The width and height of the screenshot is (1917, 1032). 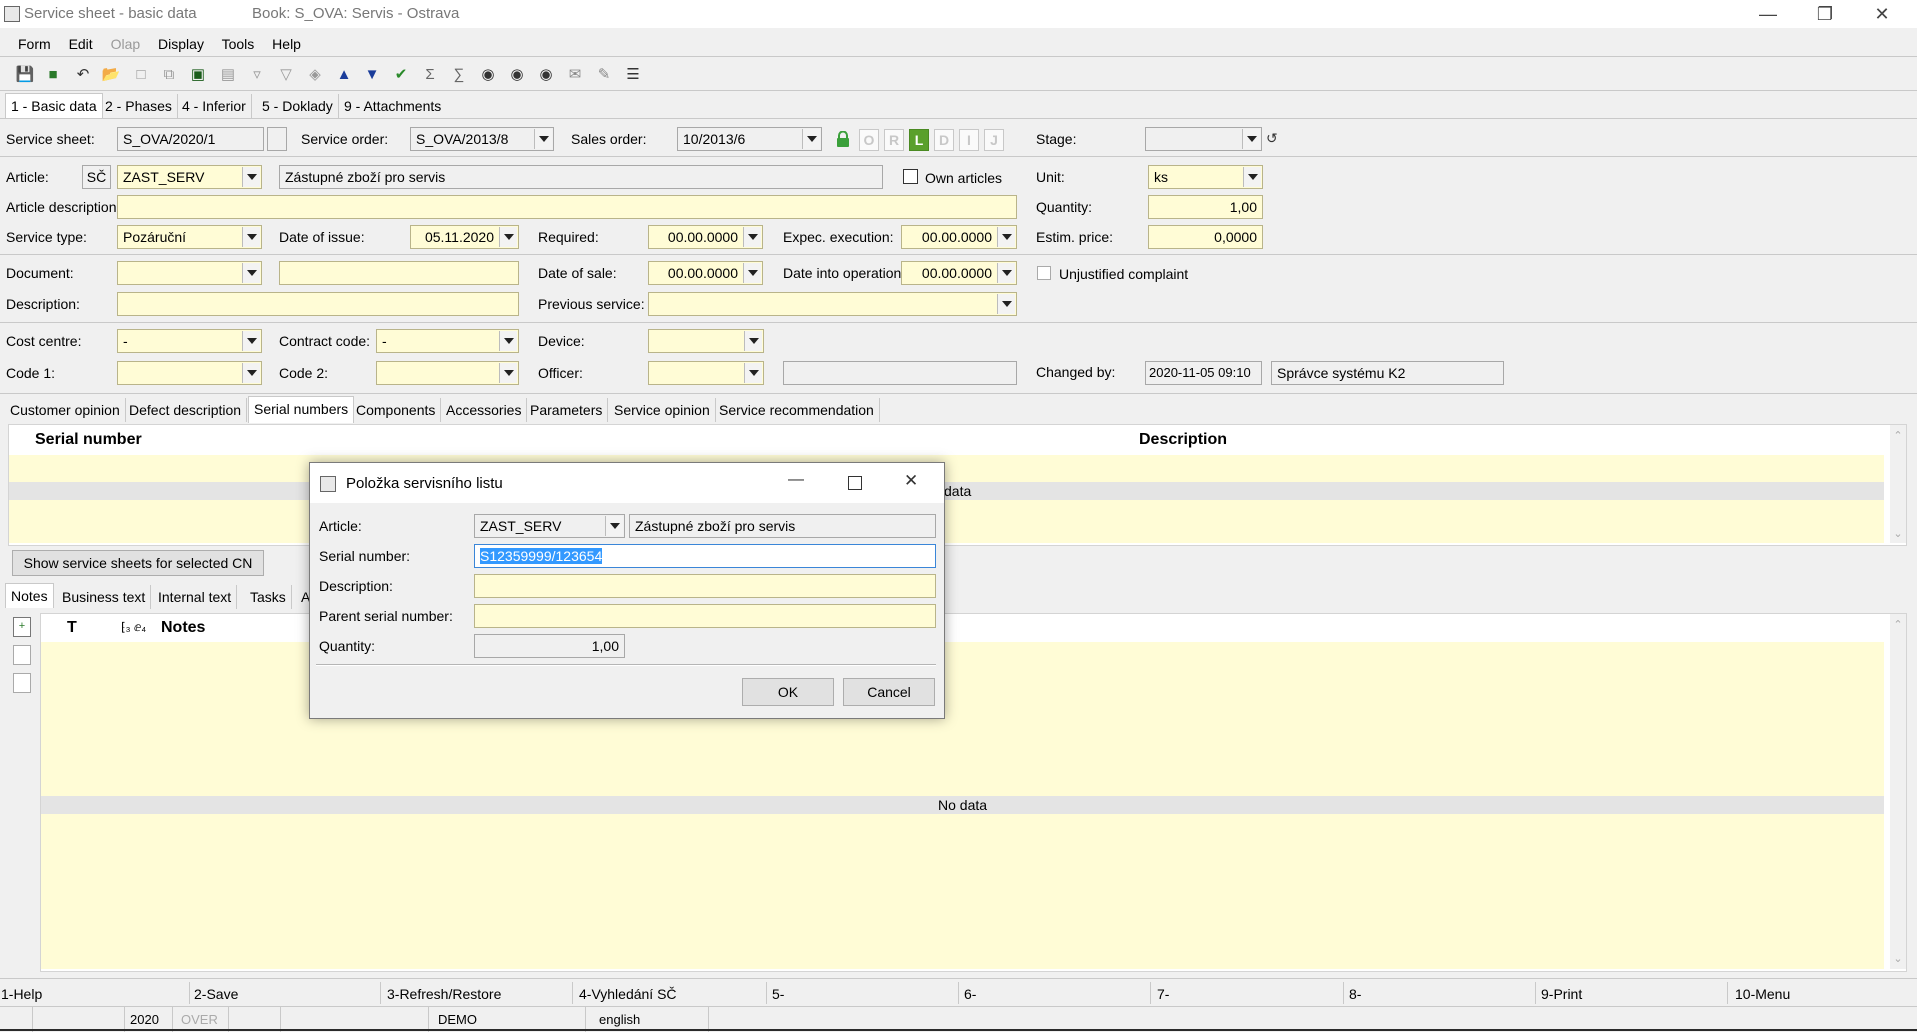 I want to click on code2-field, so click(x=447, y=373).